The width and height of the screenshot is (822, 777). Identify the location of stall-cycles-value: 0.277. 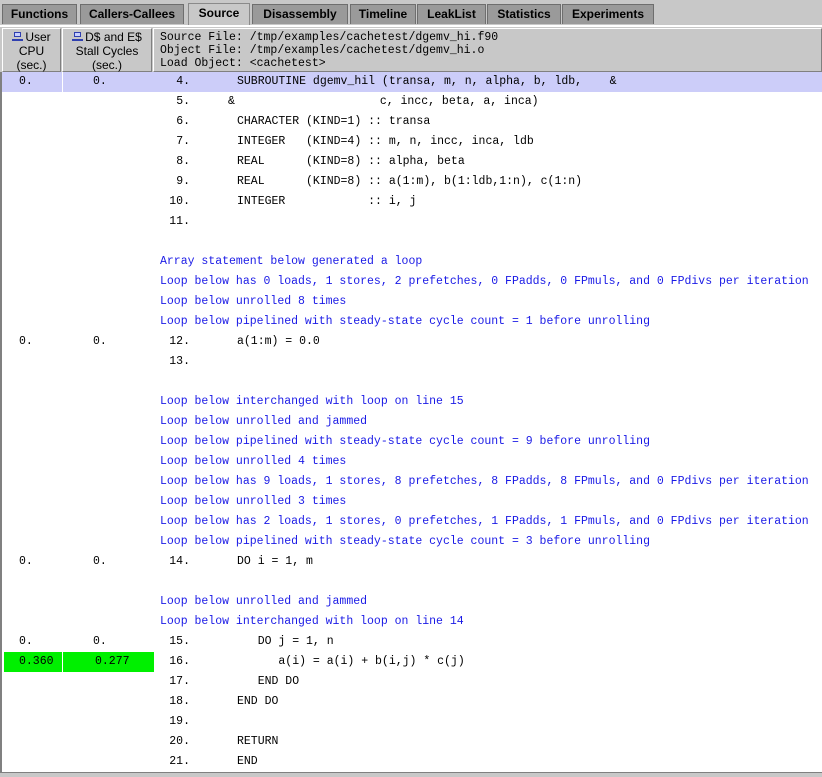
(107, 662).